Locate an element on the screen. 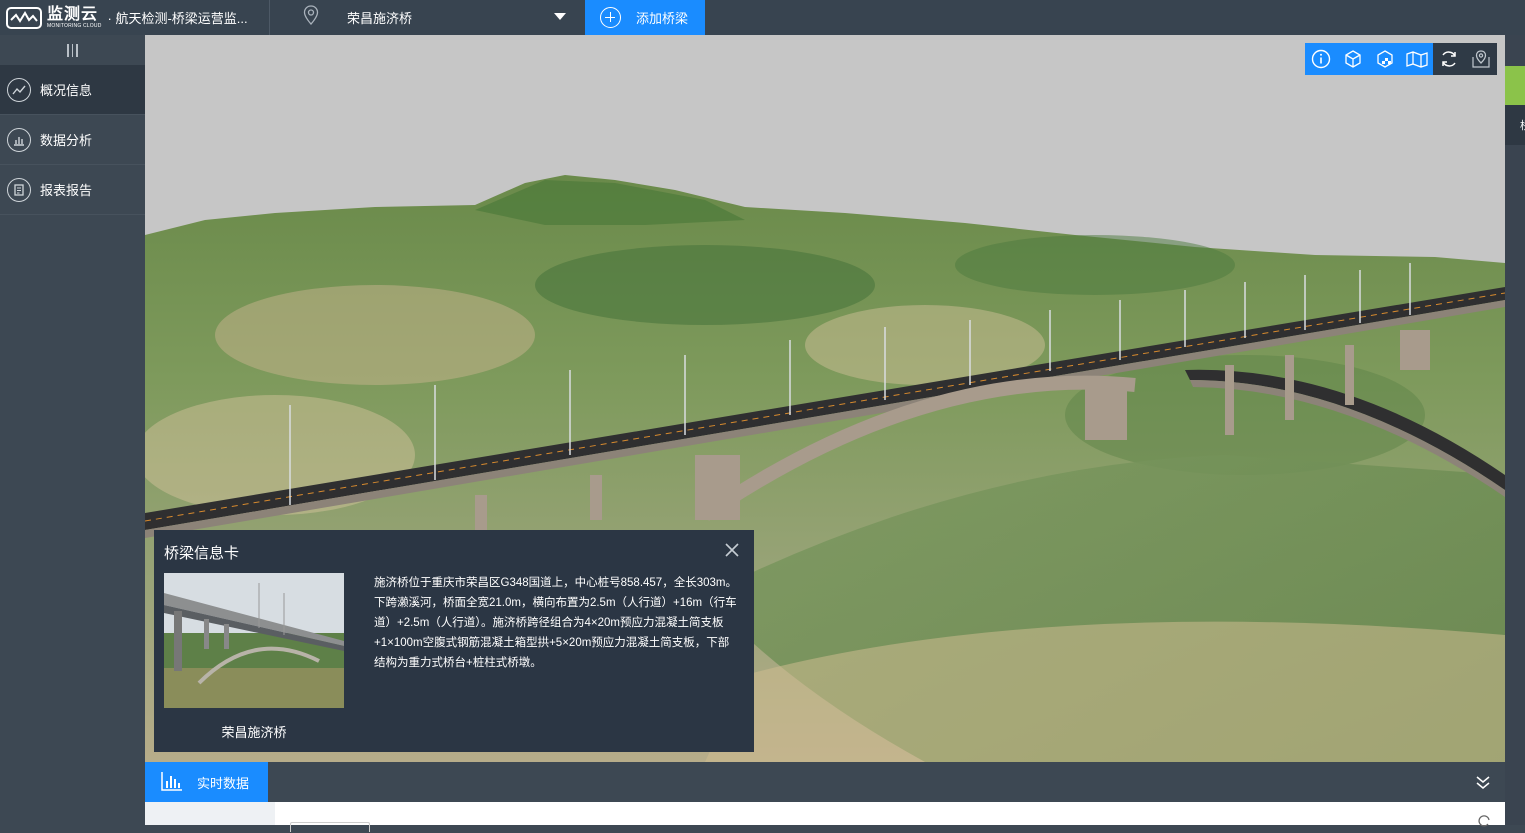 This screenshot has height=833, width=1525. selected-bridge-label: 荣昌施济桥 is located at coordinates (380, 18).